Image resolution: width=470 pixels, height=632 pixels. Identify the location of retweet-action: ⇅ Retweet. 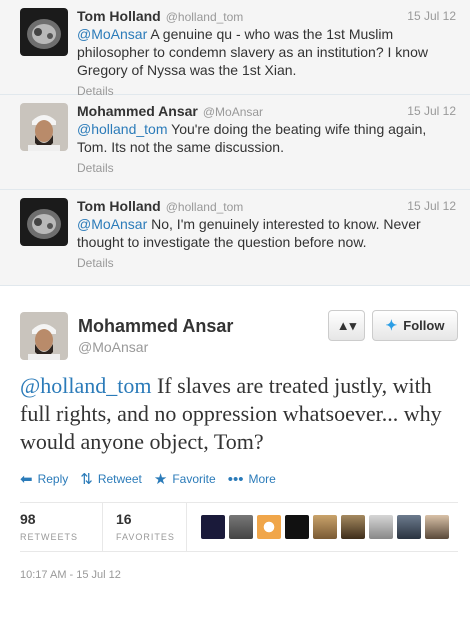
(111, 479).